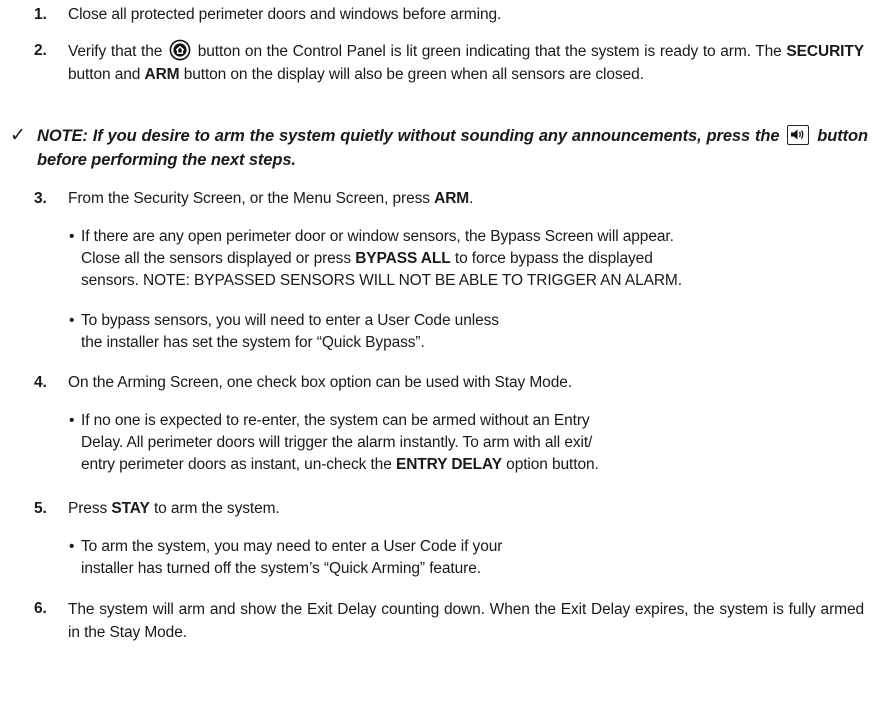  I want to click on step-number: 1., so click(40, 14).